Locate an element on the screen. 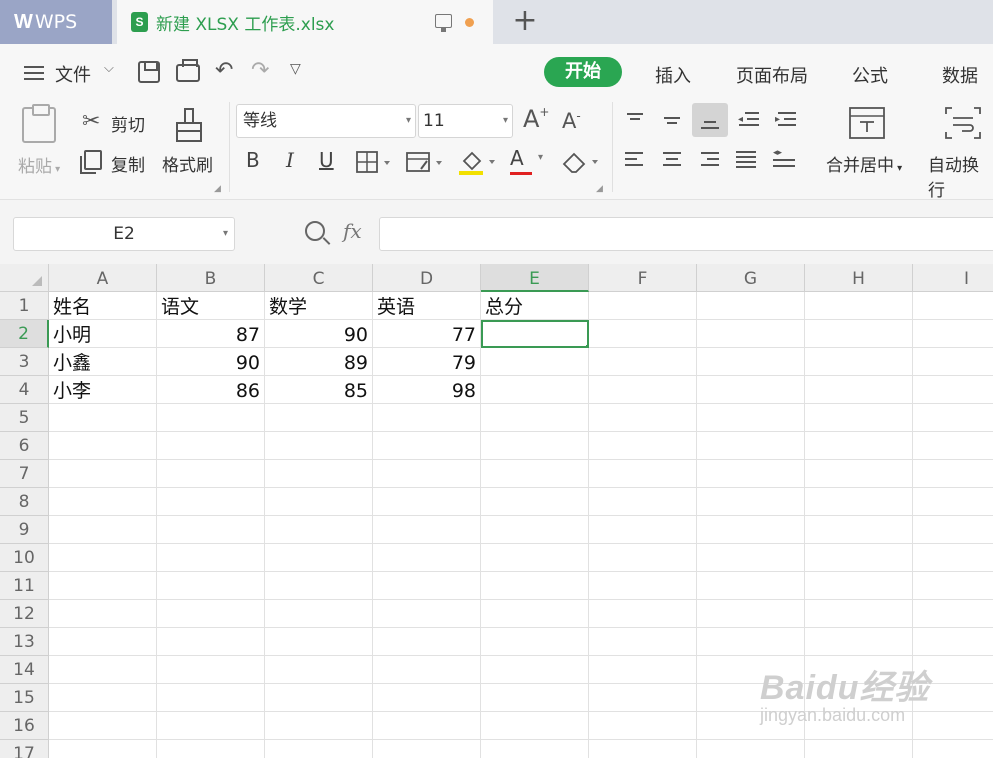 This screenshot has width=993, height=758. hamburger-menu-icon is located at coordinates (34, 73).